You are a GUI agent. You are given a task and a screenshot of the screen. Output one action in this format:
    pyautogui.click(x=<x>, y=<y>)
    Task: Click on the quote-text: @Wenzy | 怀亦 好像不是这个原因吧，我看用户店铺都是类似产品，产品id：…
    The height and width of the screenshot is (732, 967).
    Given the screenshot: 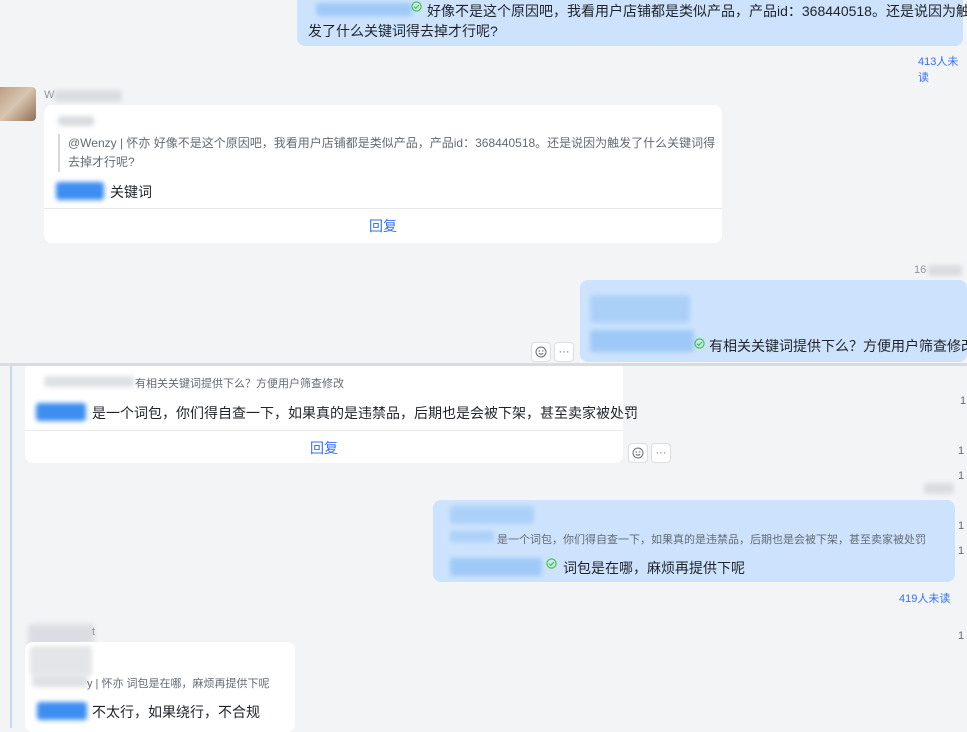 What is the action you would take?
    pyautogui.click(x=392, y=152)
    